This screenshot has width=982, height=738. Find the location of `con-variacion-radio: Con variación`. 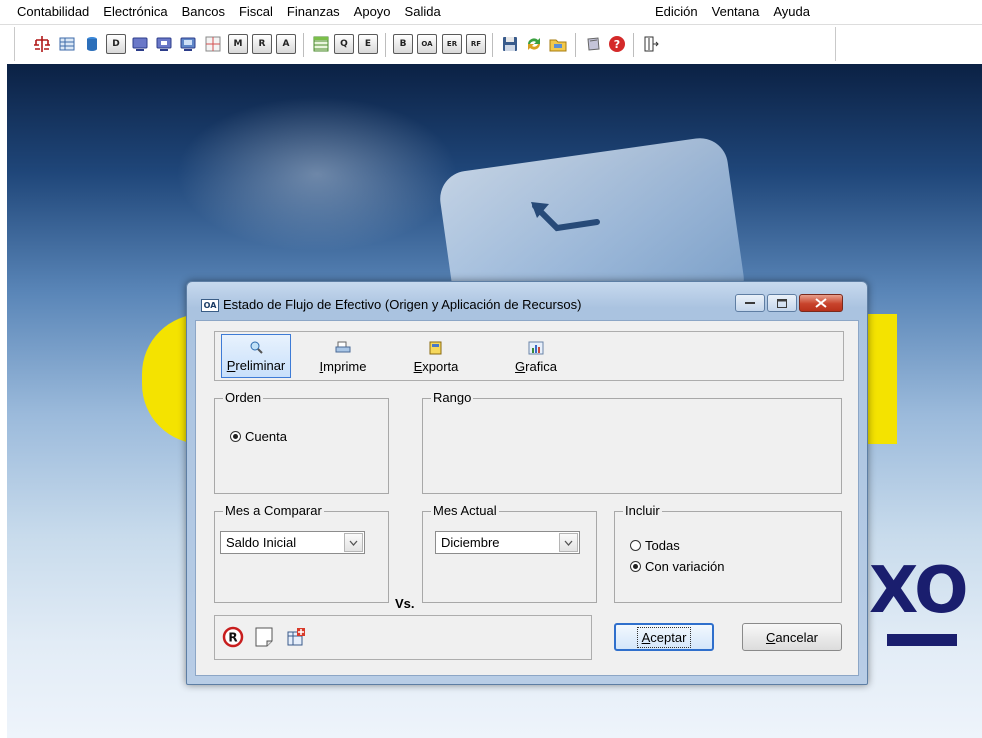

con-variacion-radio: Con variación is located at coordinates (677, 566).